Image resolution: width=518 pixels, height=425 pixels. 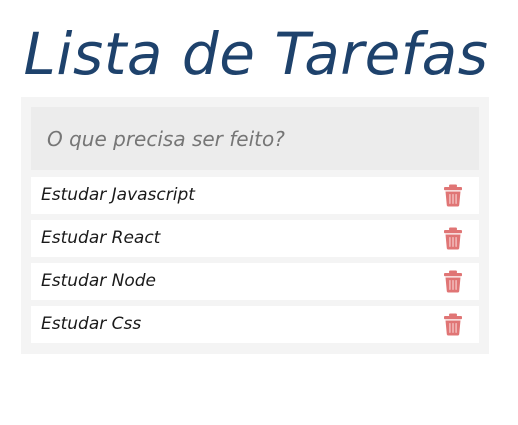 What do you see at coordinates (255, 281) in the screenshot?
I see `todo-item: Estudar Node` at bounding box center [255, 281].